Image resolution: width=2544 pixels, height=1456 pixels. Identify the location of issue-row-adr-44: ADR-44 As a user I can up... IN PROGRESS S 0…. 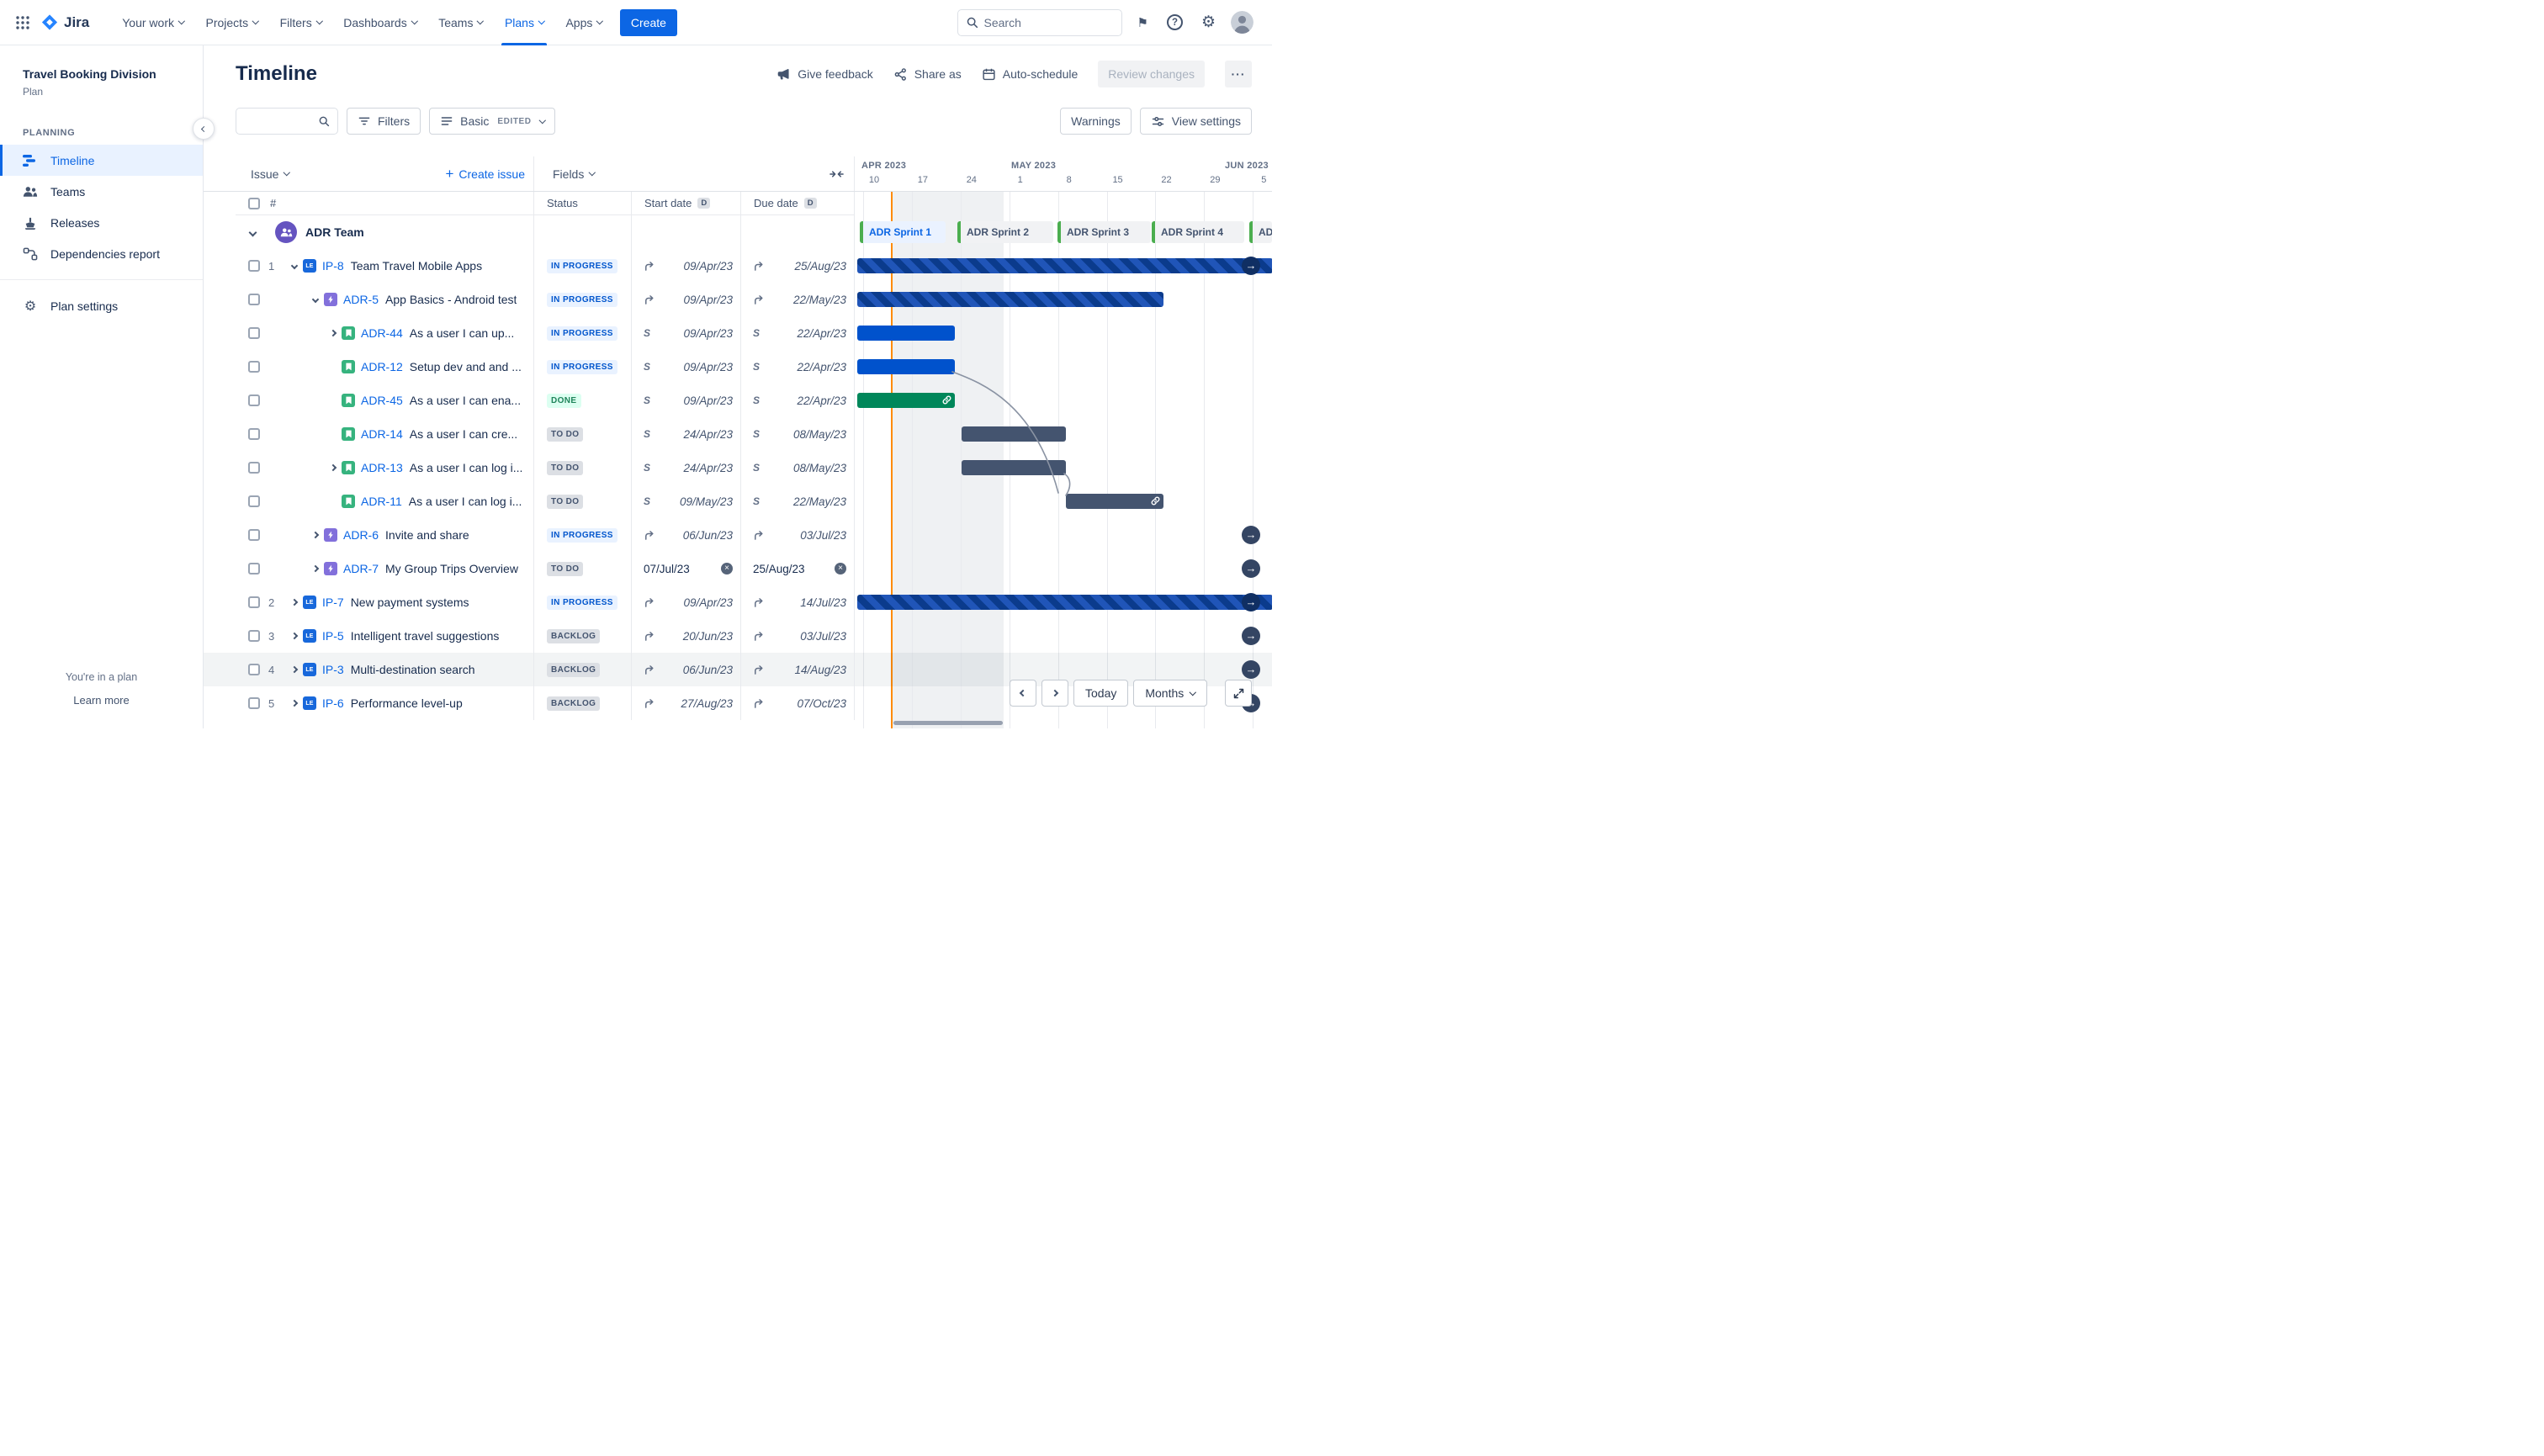
(738, 333).